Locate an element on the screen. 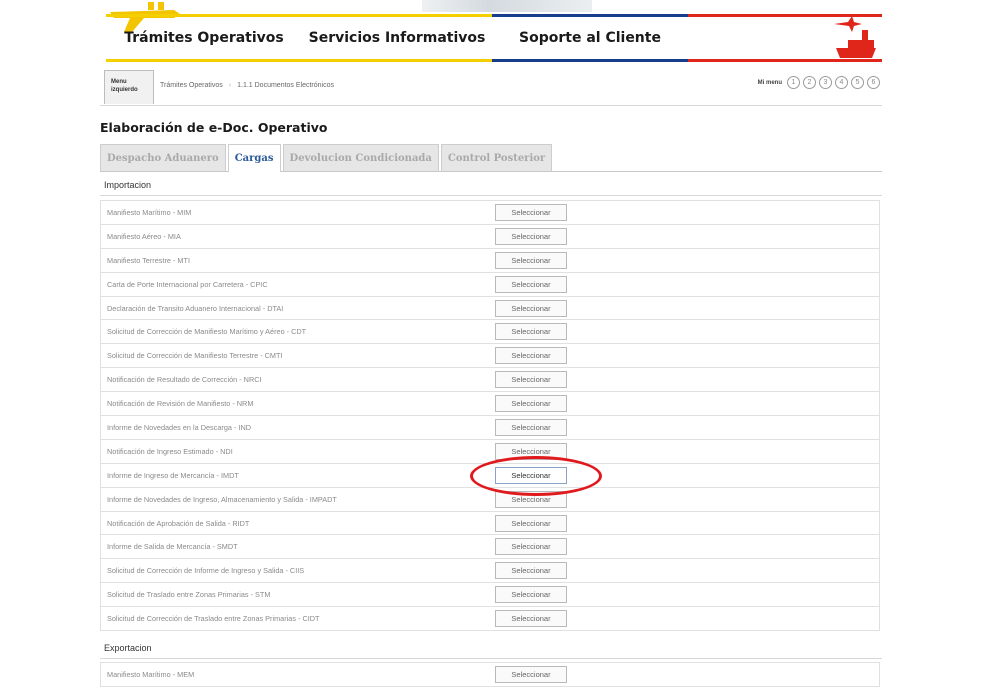 The width and height of the screenshot is (1000, 690). nav-tramites-operativos: Trámites Operativos is located at coordinates (204, 38).